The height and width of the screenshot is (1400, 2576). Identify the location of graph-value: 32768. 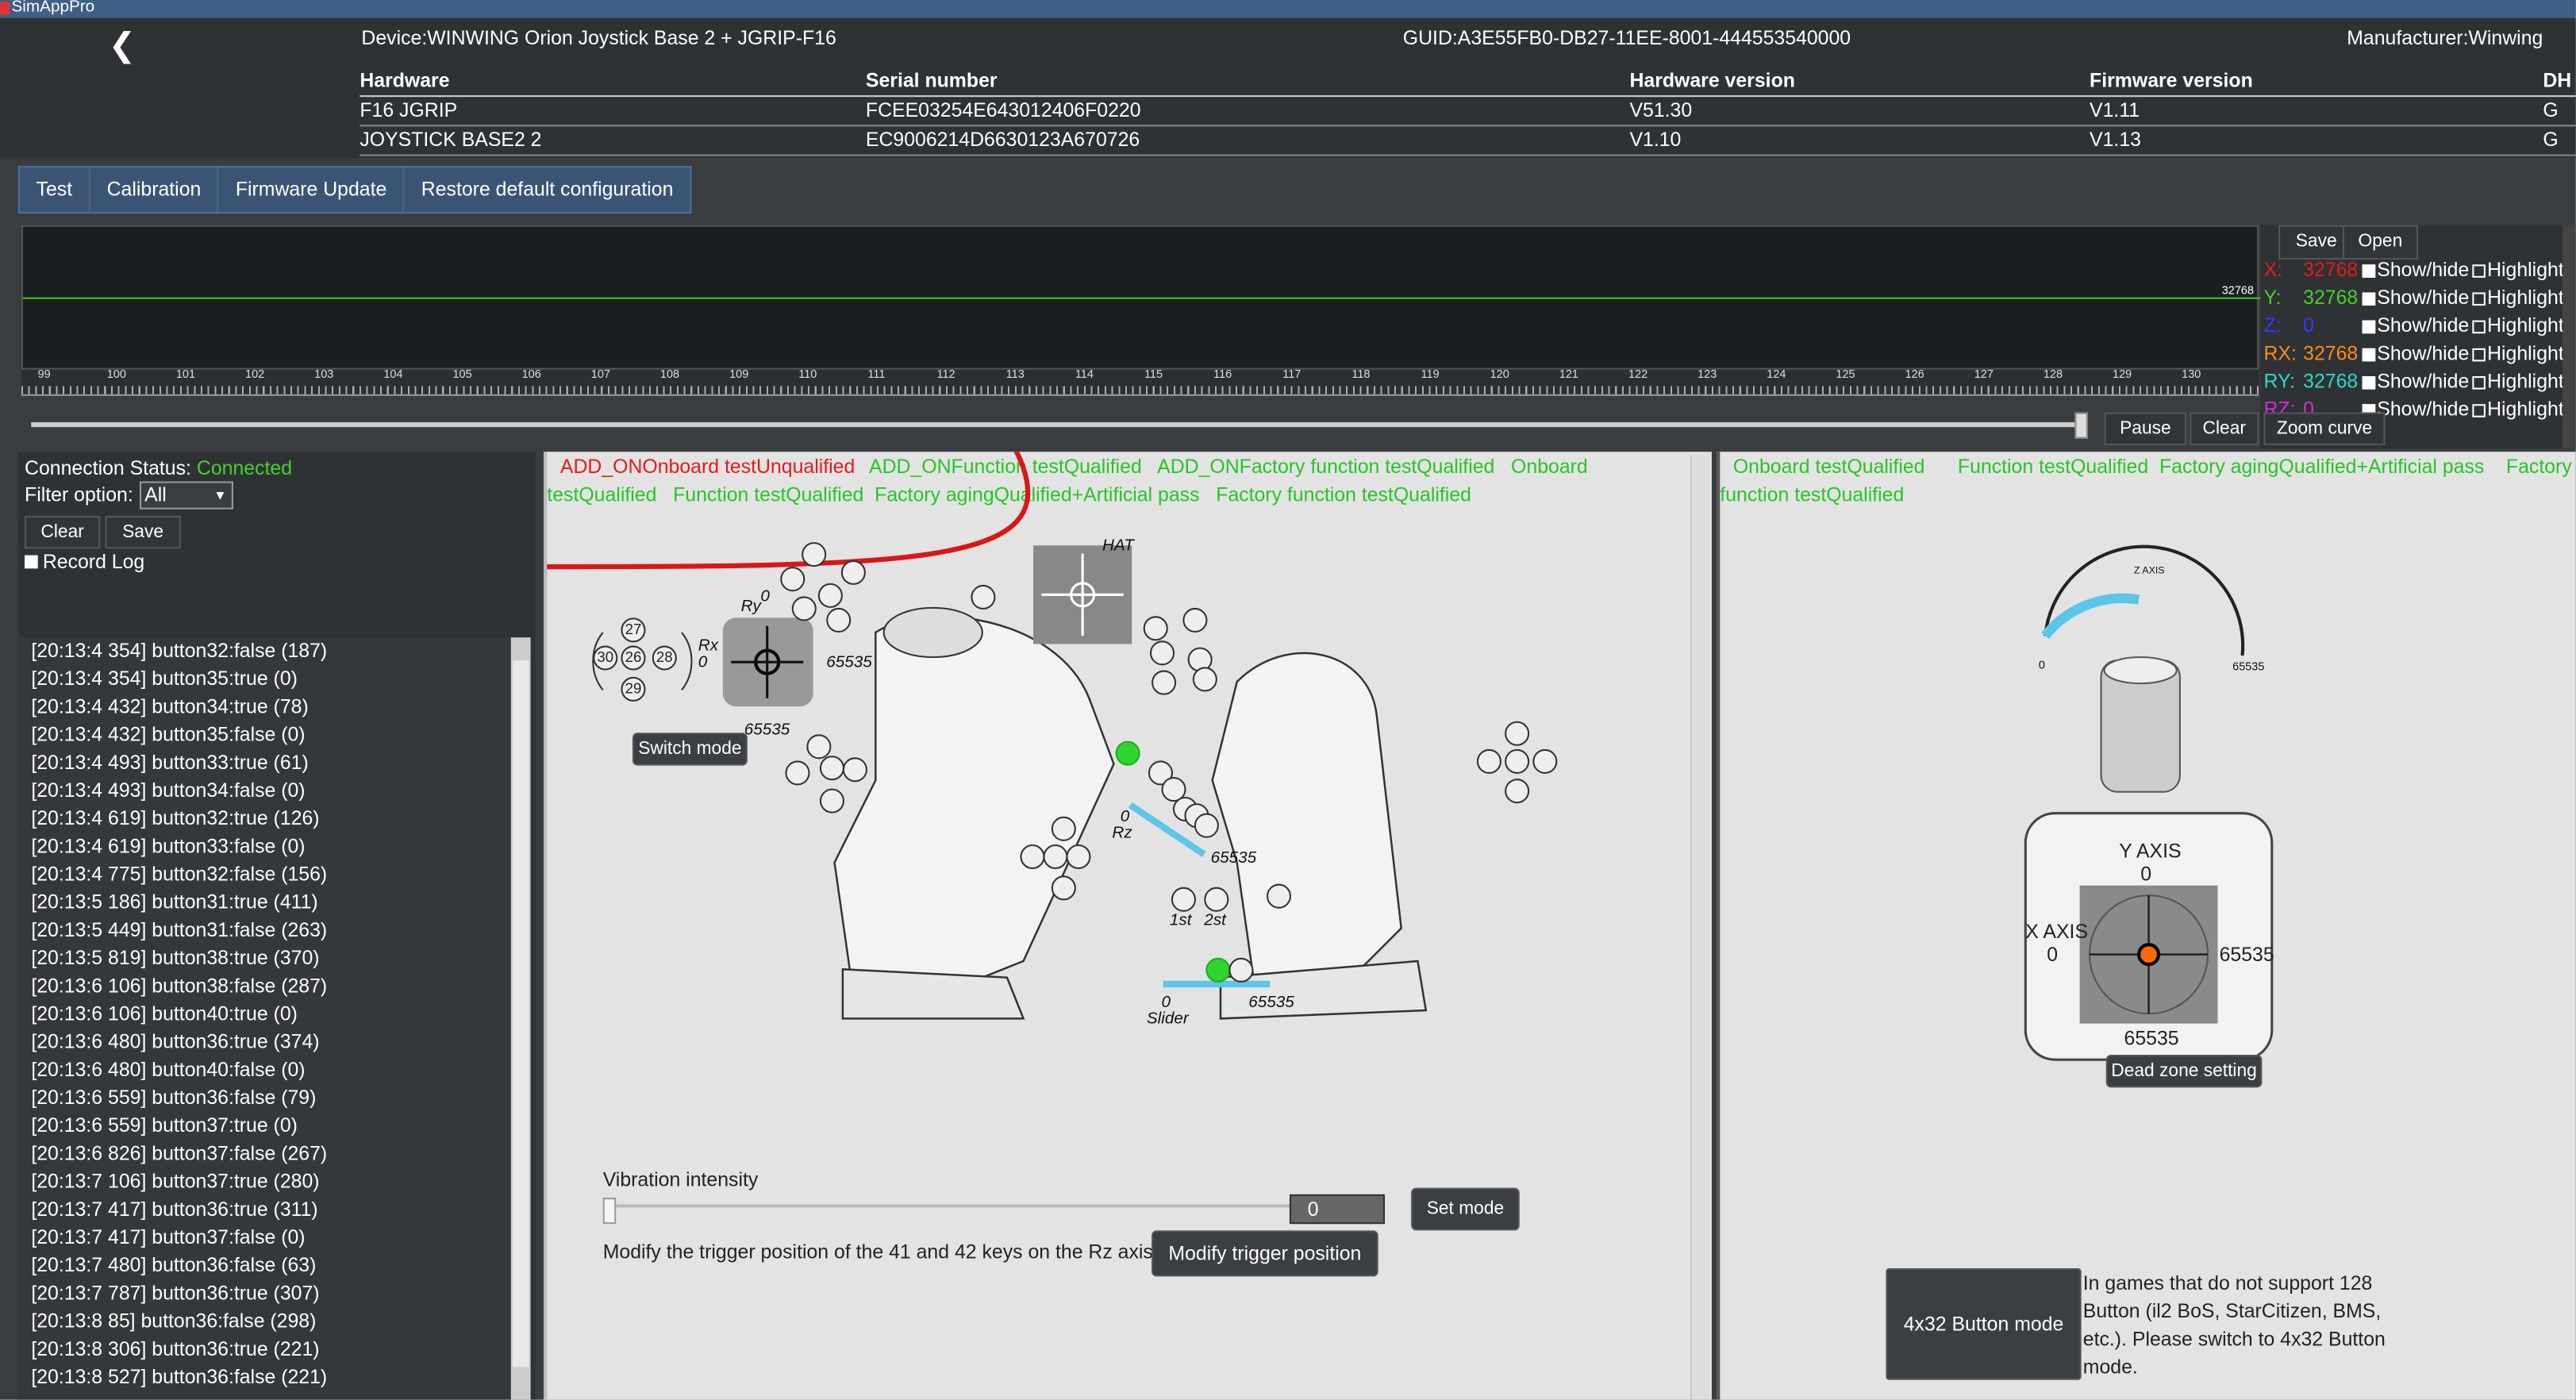
(2238, 292).